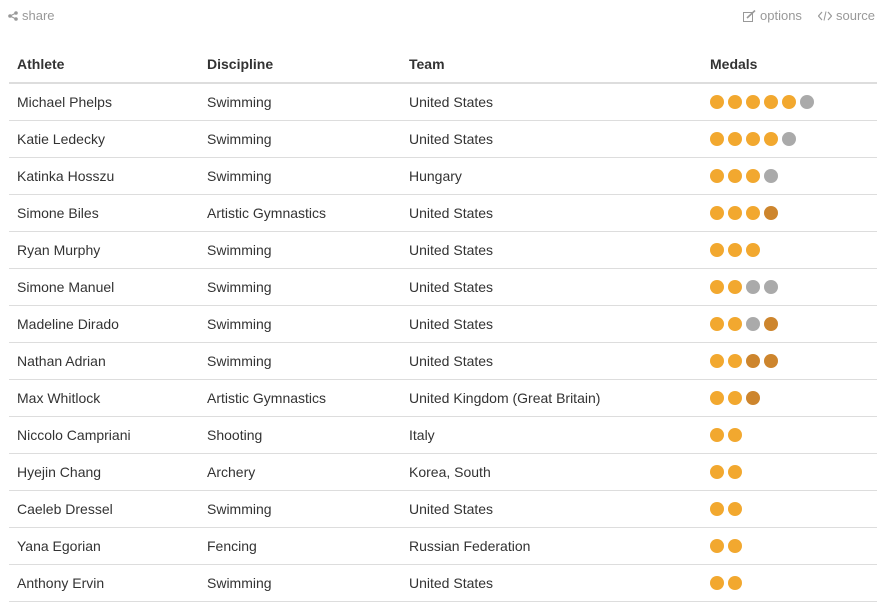  I want to click on athlete-cell: Yana Egorian, so click(104, 546).